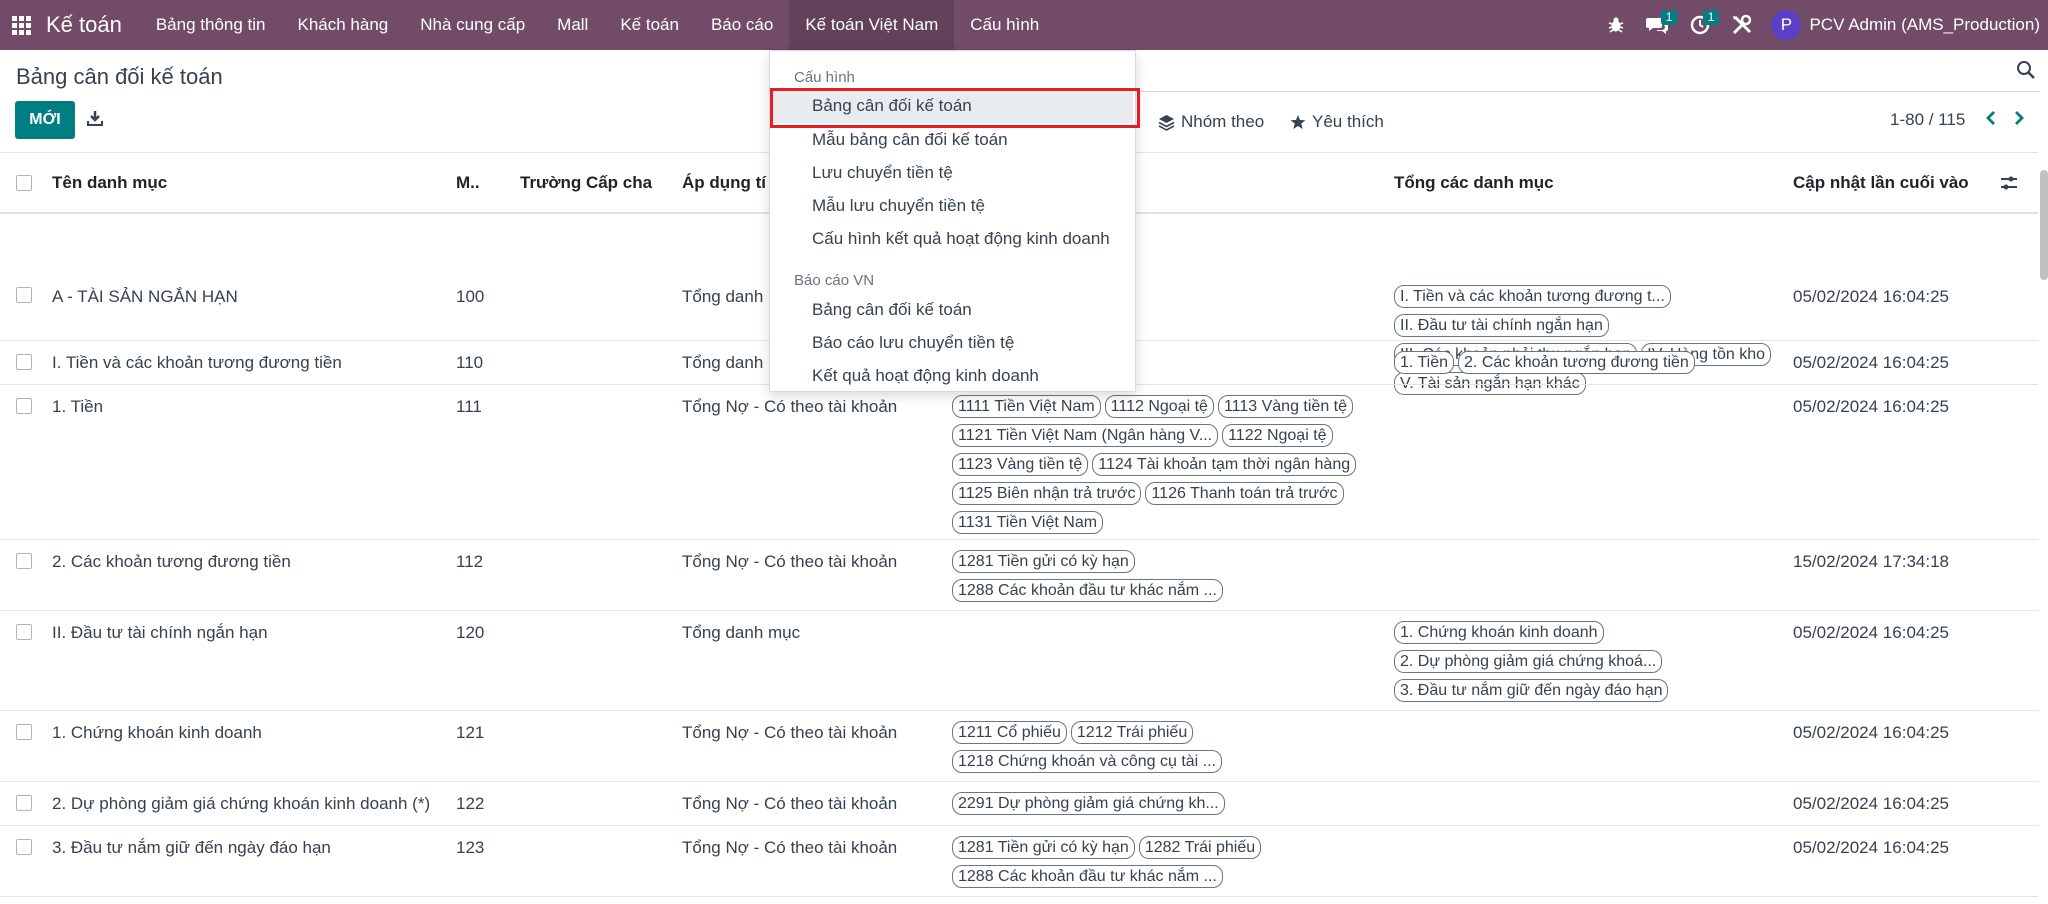 The image size is (2048, 904). I want to click on select-all-checkbox, so click(24, 183).